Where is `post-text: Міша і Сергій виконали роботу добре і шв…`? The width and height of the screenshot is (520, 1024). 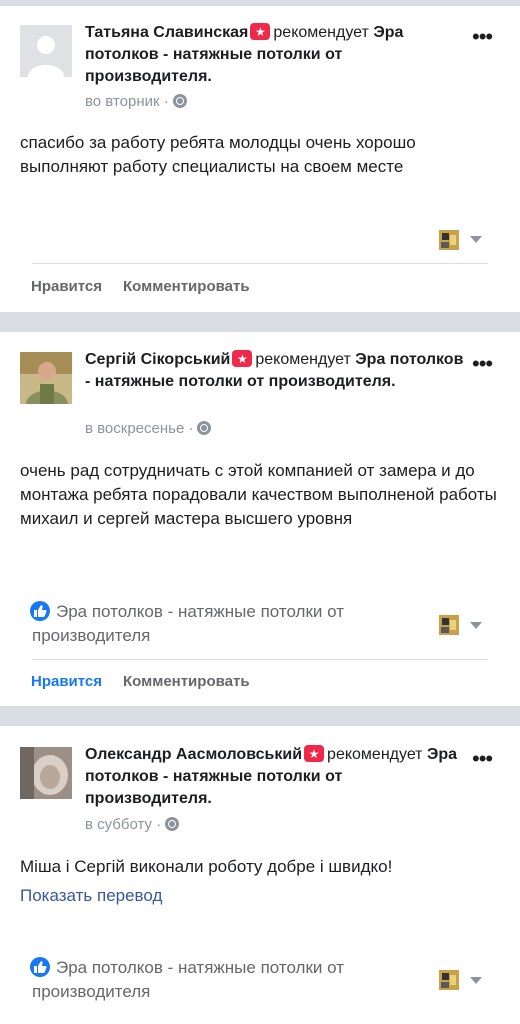
post-text: Міша і Сергій виконали роботу добре і шв… is located at coordinates (206, 866).